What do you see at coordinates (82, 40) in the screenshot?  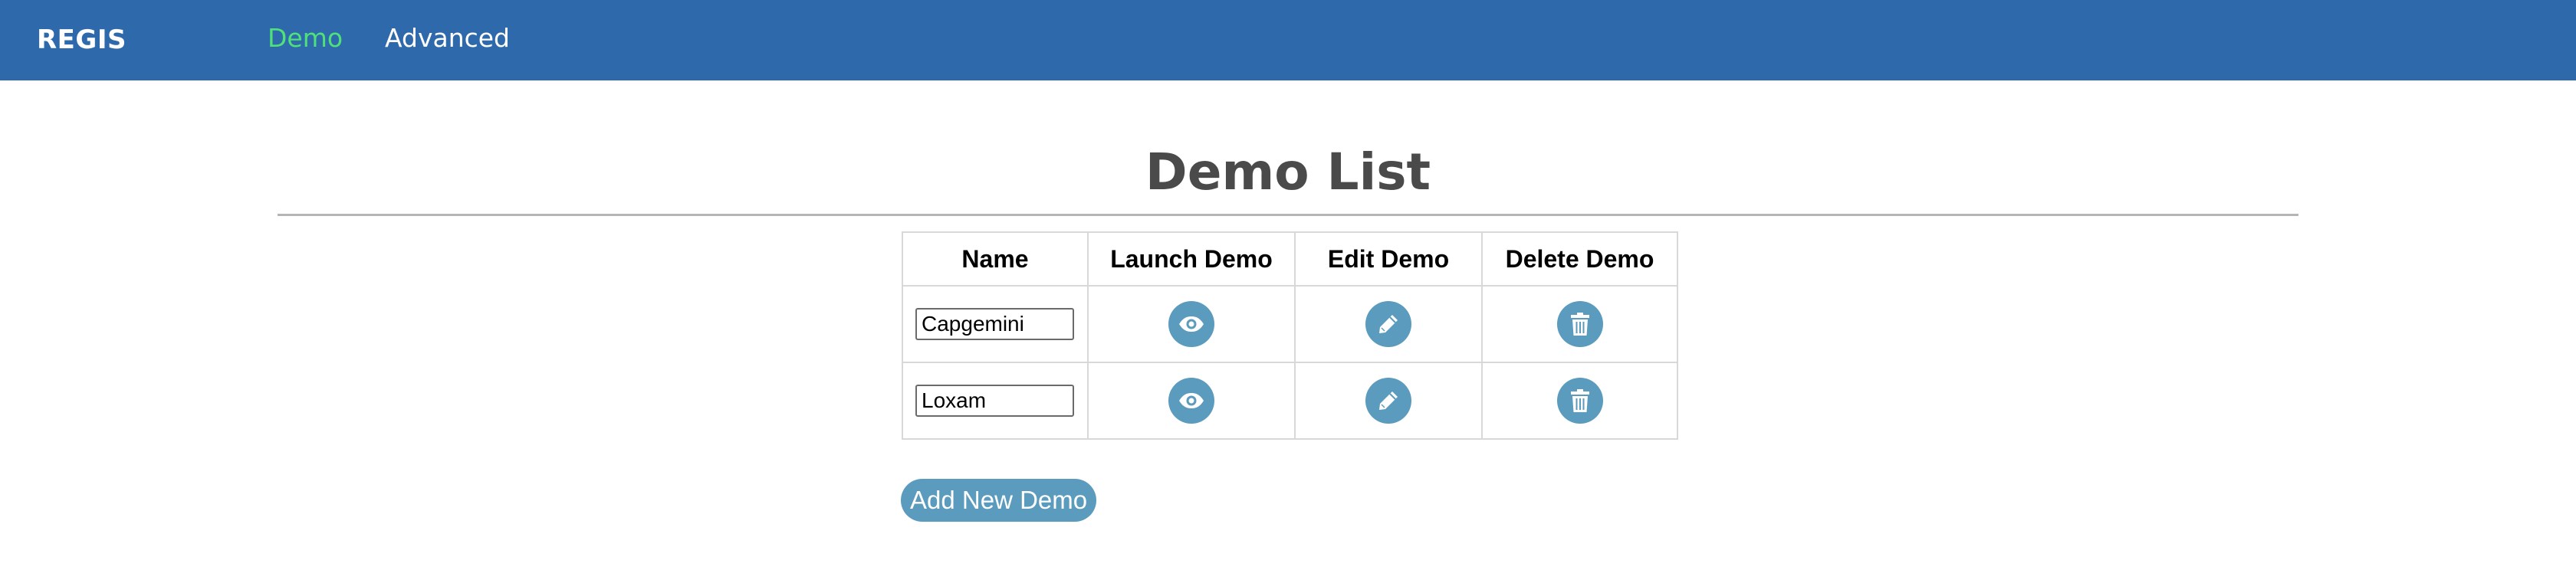 I see `brand-logo: REGIS` at bounding box center [82, 40].